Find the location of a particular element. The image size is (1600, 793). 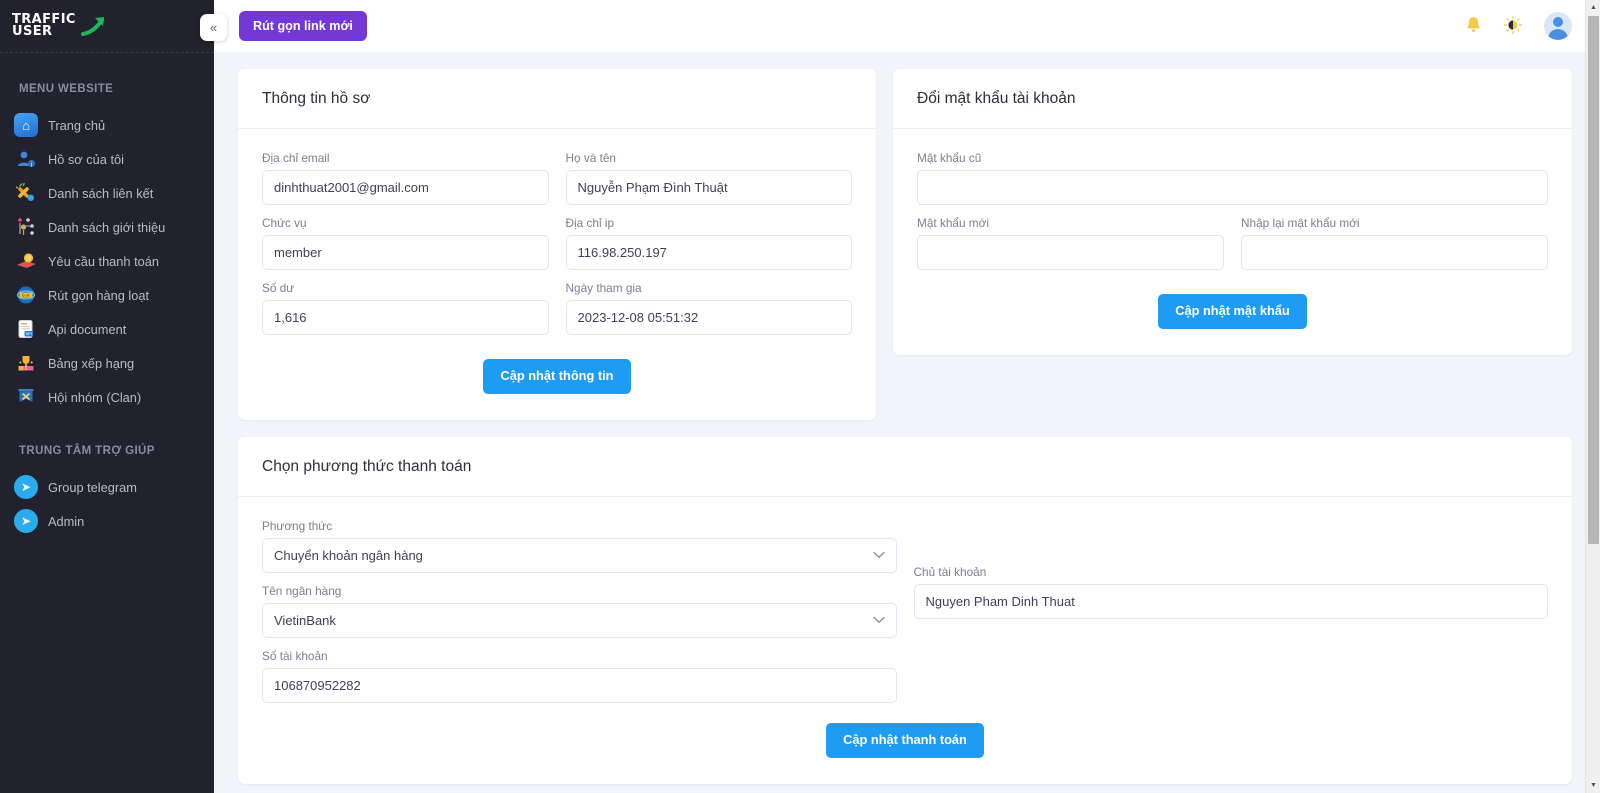

account-number-label: Số tài khoản is located at coordinates (295, 655).